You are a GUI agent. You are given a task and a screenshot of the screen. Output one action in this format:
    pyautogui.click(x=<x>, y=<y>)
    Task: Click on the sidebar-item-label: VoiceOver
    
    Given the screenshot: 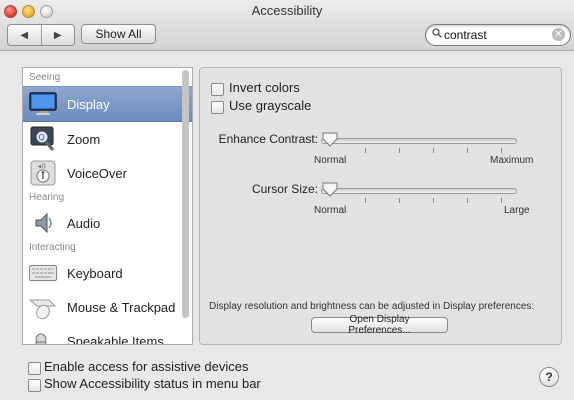 What is the action you would take?
    pyautogui.click(x=97, y=173)
    